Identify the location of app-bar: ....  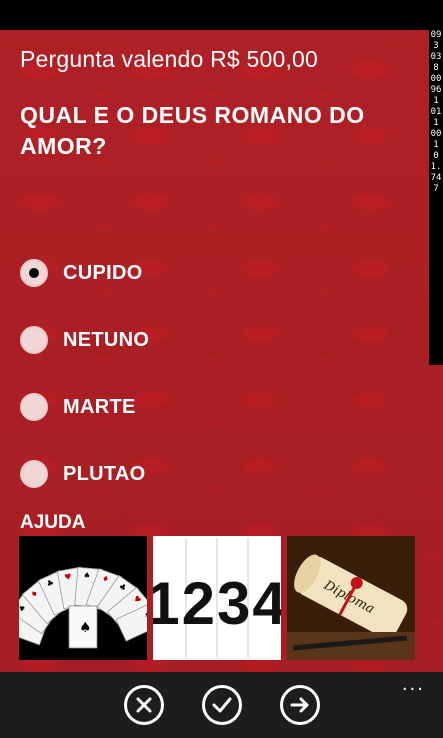
(221, 705).